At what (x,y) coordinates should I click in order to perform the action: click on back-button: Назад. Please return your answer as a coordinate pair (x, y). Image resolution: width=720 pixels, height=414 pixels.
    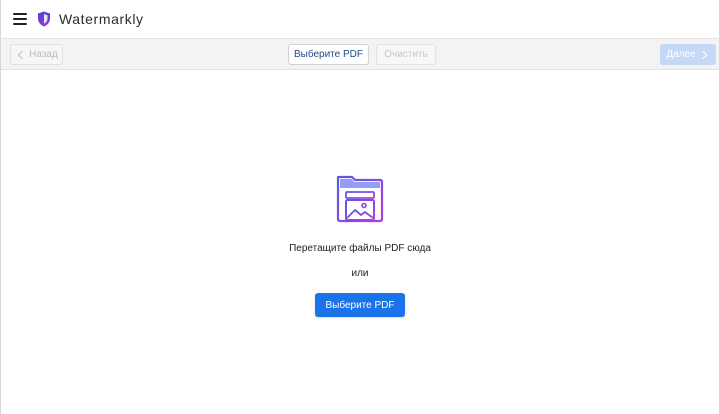
    Looking at the image, I should click on (36, 54).